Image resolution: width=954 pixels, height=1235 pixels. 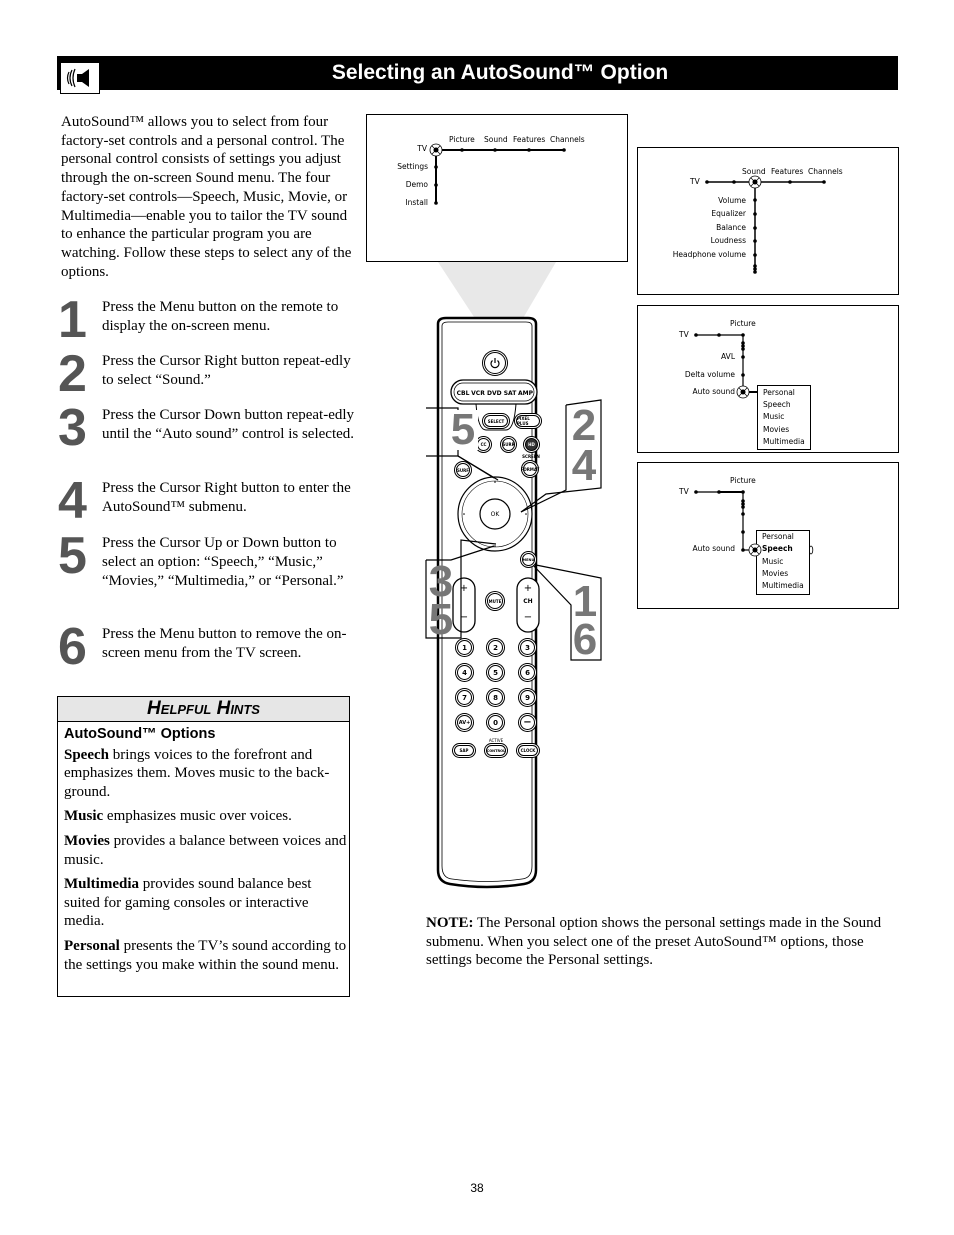 What do you see at coordinates (784, 441) in the screenshot?
I see `option-item: Multimedia` at bounding box center [784, 441].